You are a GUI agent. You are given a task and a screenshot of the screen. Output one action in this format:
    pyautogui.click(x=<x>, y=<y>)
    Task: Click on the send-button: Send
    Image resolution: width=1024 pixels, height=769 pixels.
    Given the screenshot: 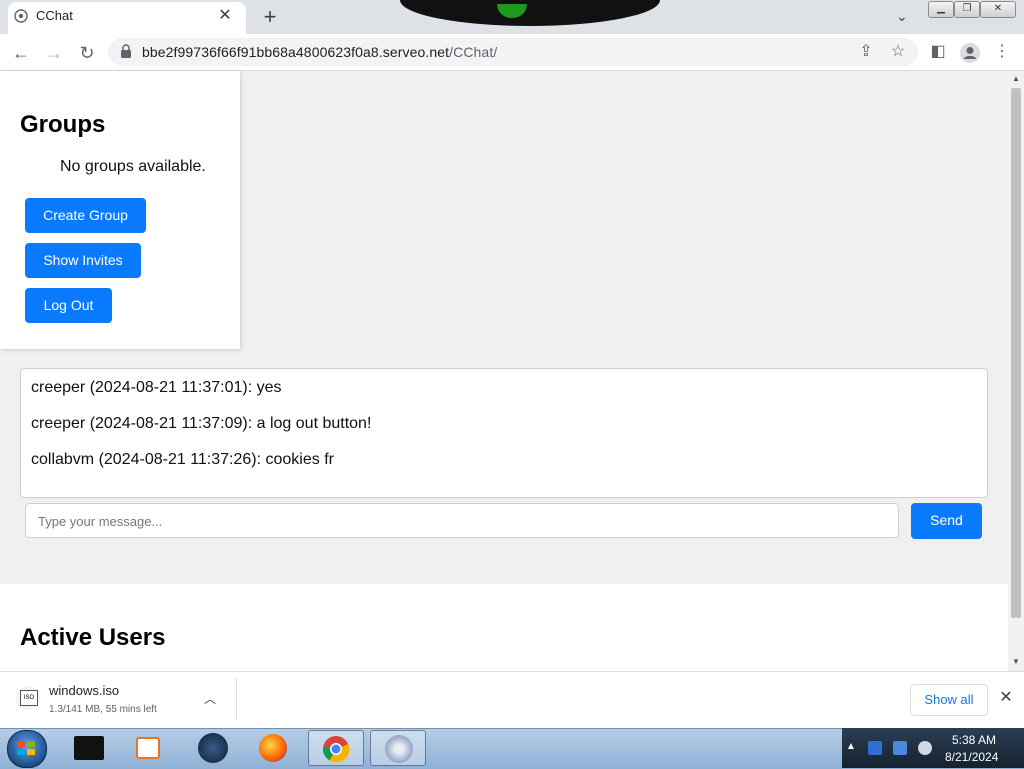 What is the action you would take?
    pyautogui.click(x=946, y=521)
    